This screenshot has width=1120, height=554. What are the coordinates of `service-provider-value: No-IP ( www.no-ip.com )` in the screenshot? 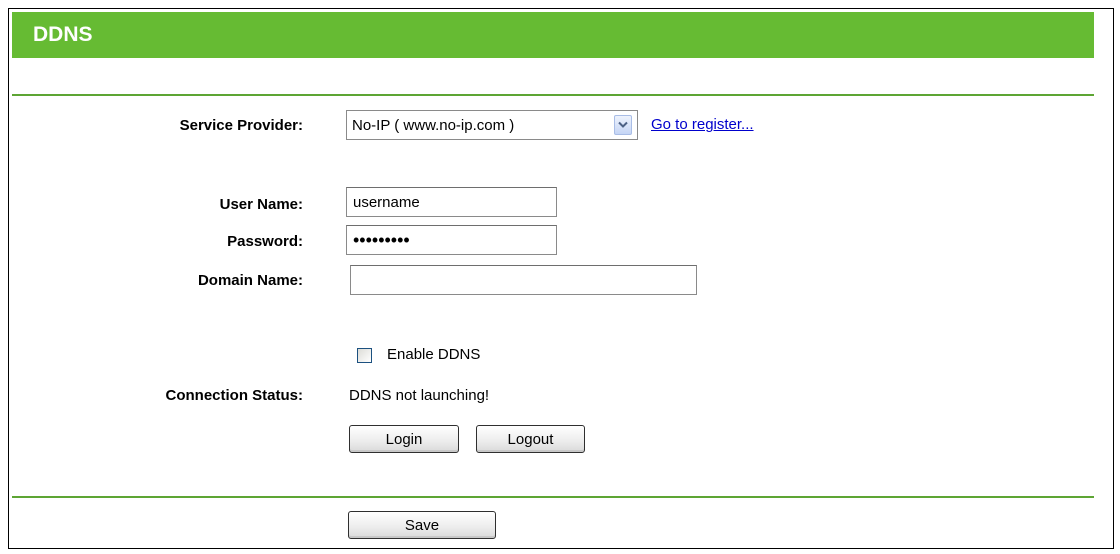 It's located at (433, 125).